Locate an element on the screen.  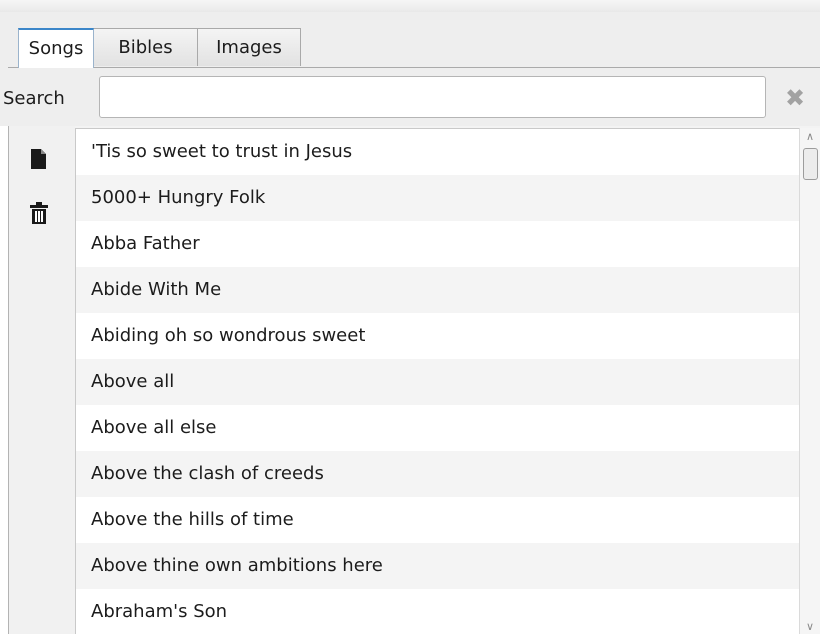
tab-songs: Songs is located at coordinates (56, 48).